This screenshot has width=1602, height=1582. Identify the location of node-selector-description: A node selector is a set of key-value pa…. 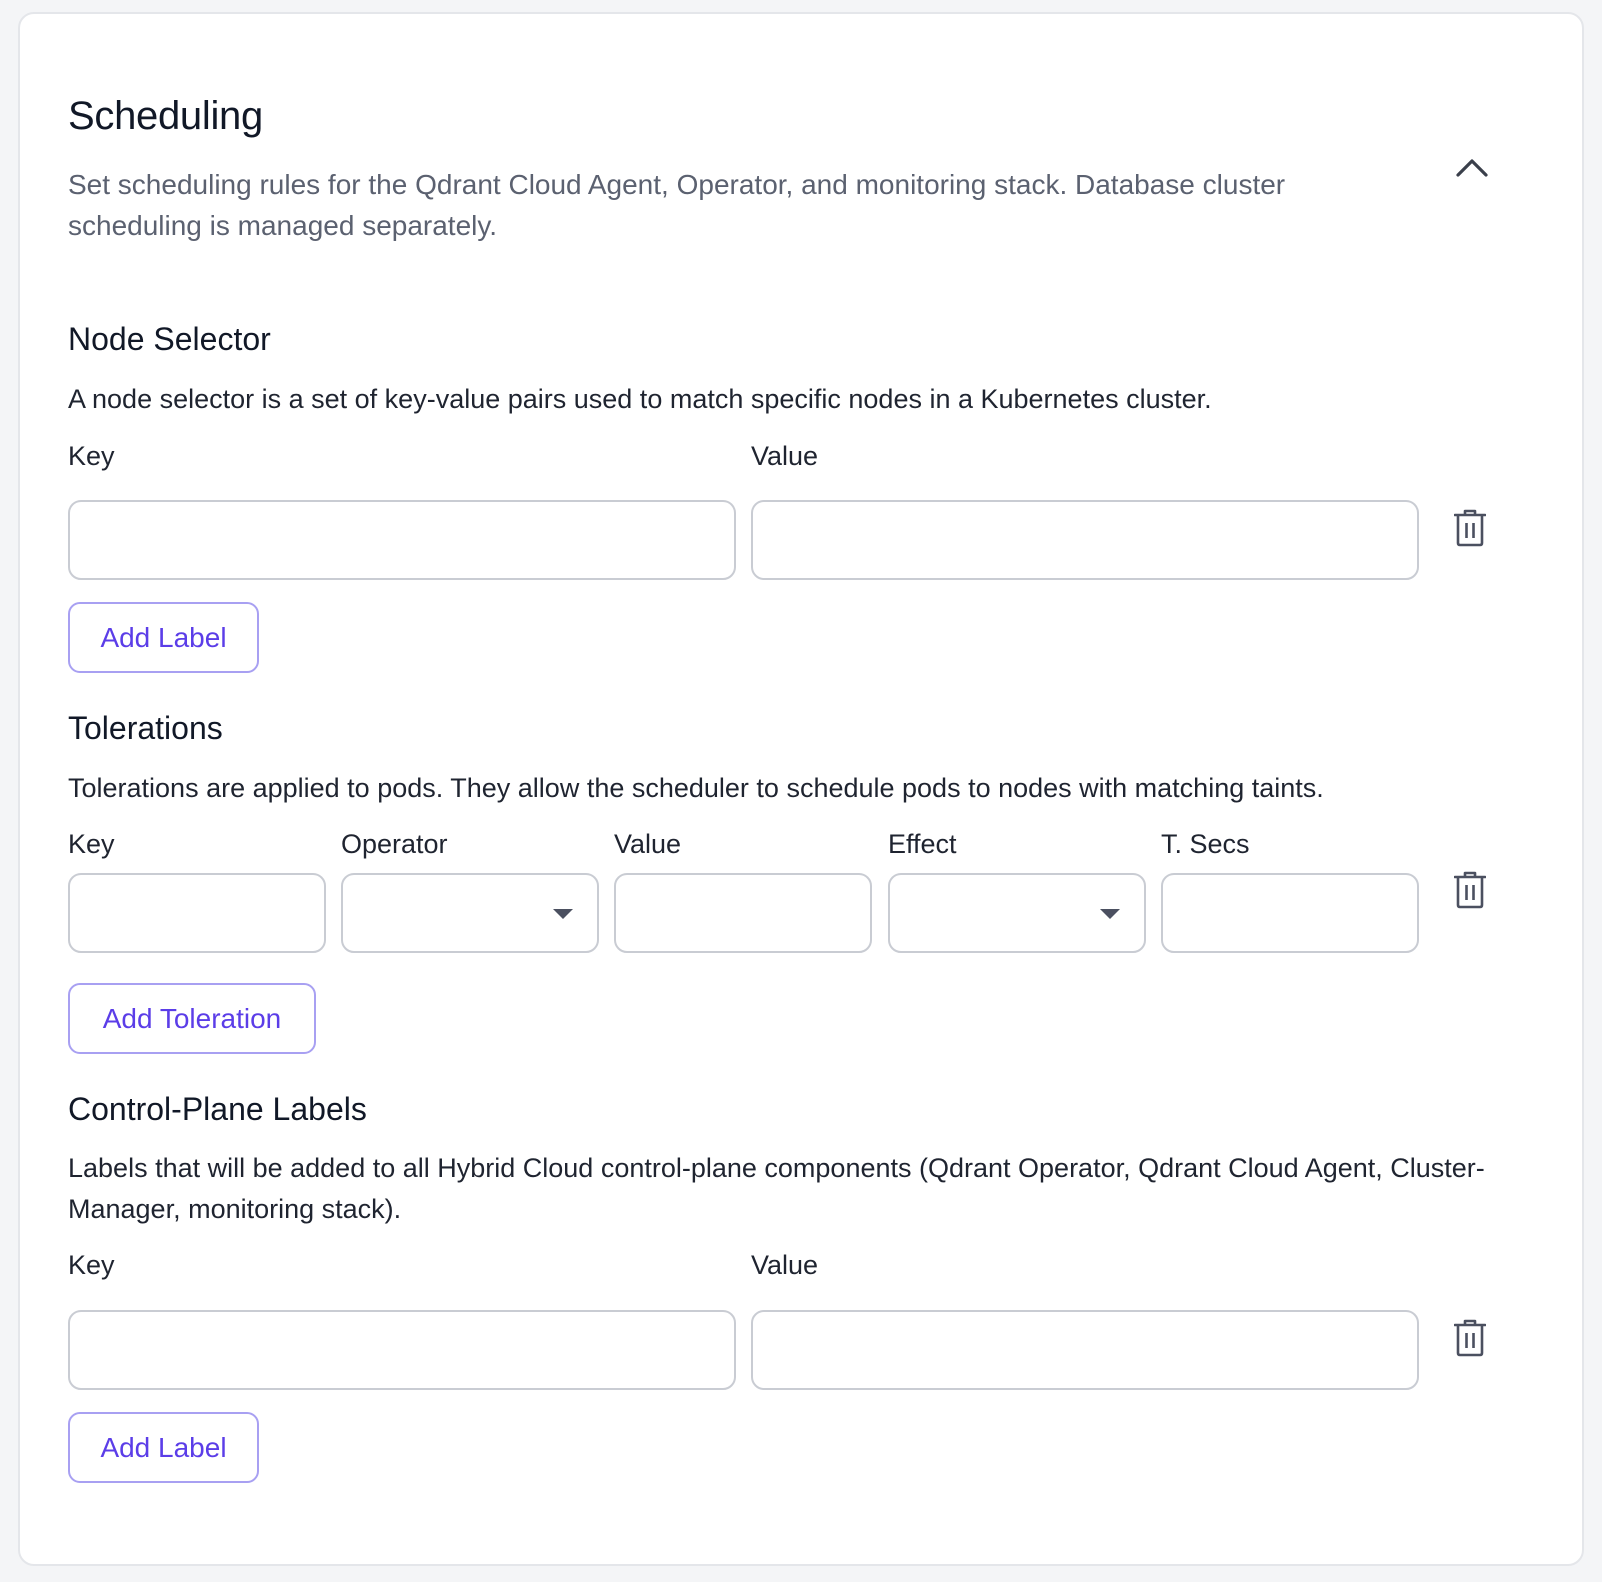
(640, 399).